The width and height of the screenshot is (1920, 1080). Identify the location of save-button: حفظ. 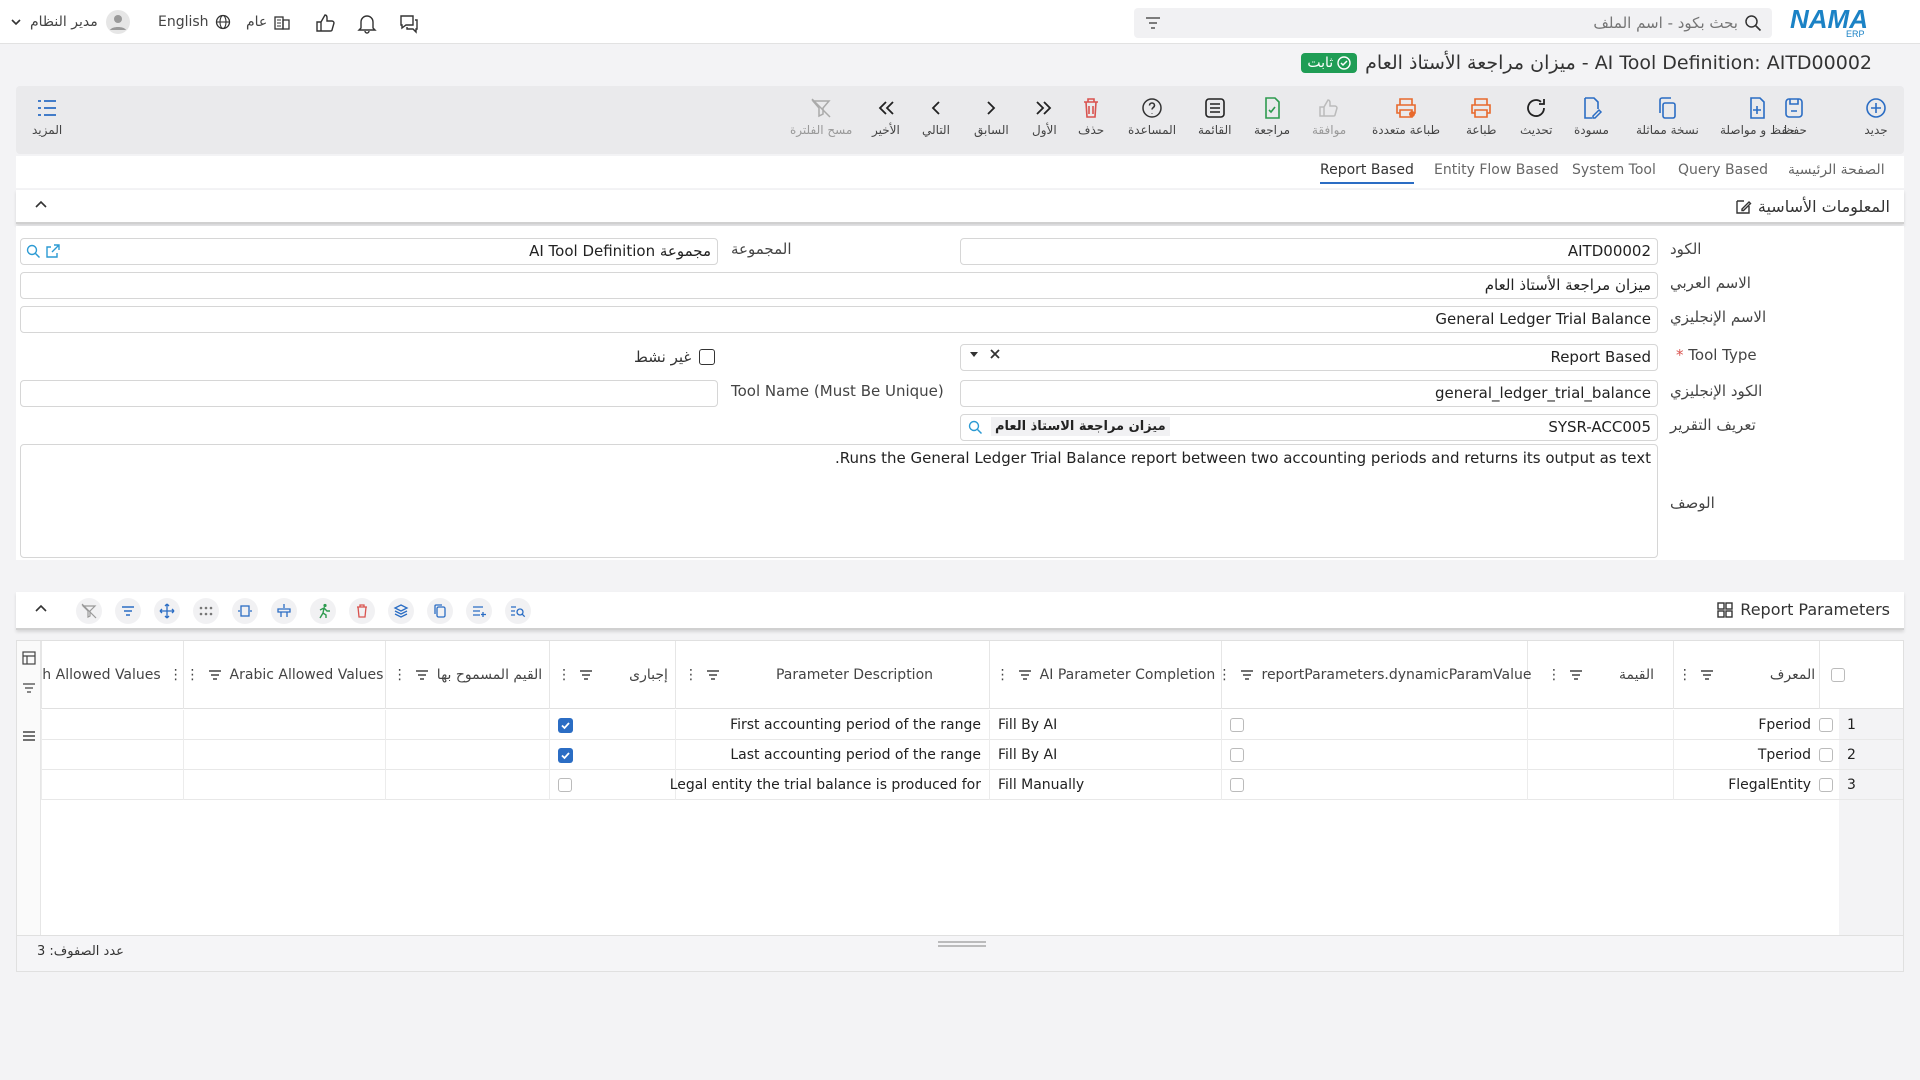
(1794, 116).